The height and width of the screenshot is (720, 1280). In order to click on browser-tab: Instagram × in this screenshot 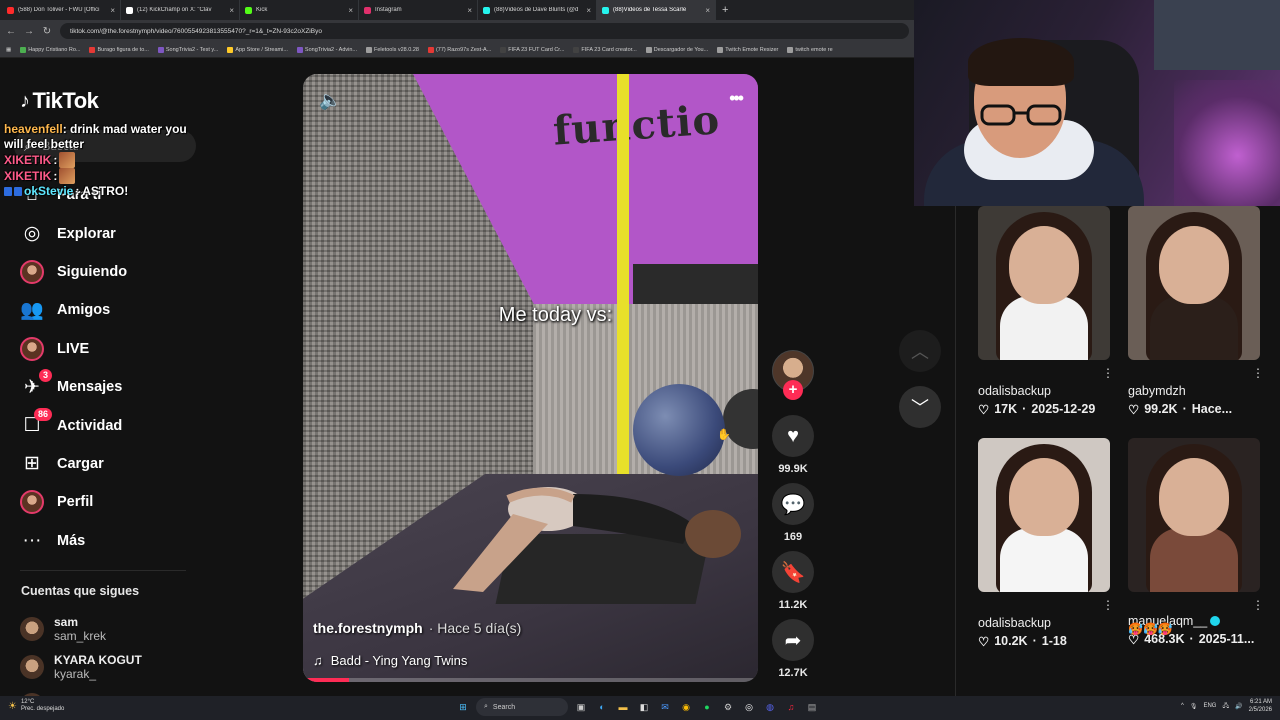, I will do `click(418, 10)`.